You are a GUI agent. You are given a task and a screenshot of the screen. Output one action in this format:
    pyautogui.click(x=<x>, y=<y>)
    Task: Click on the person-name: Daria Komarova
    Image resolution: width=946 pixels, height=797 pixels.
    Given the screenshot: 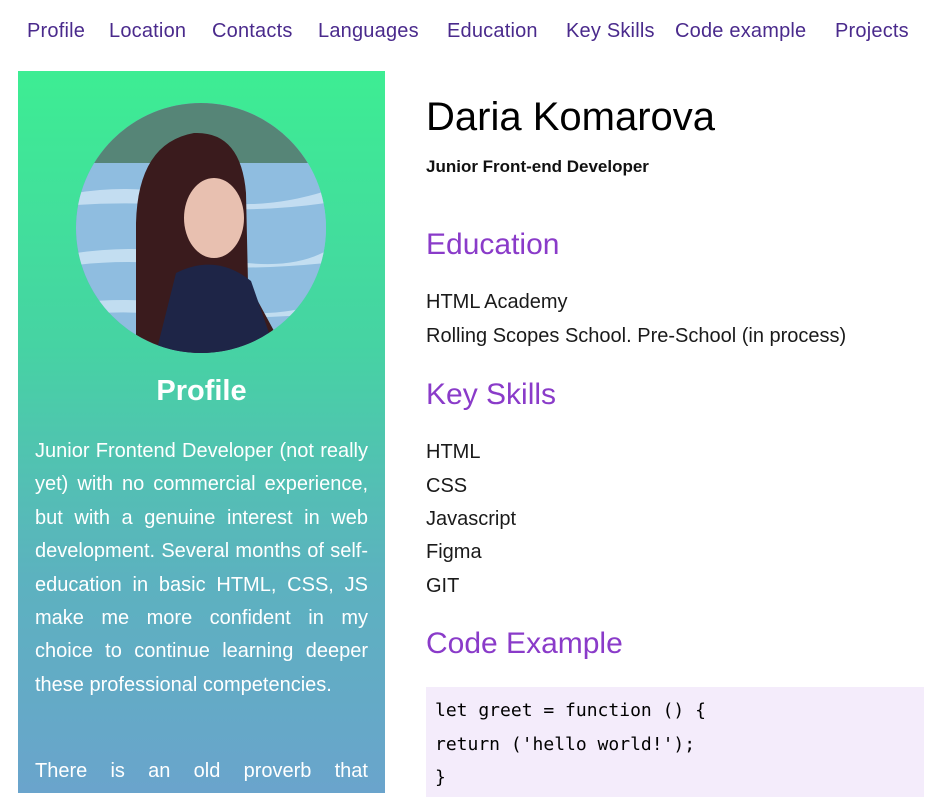 What is the action you would take?
    pyautogui.click(x=571, y=117)
    